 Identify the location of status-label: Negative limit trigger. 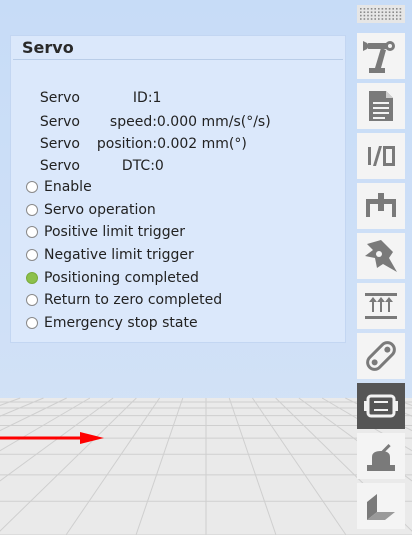
(119, 255).